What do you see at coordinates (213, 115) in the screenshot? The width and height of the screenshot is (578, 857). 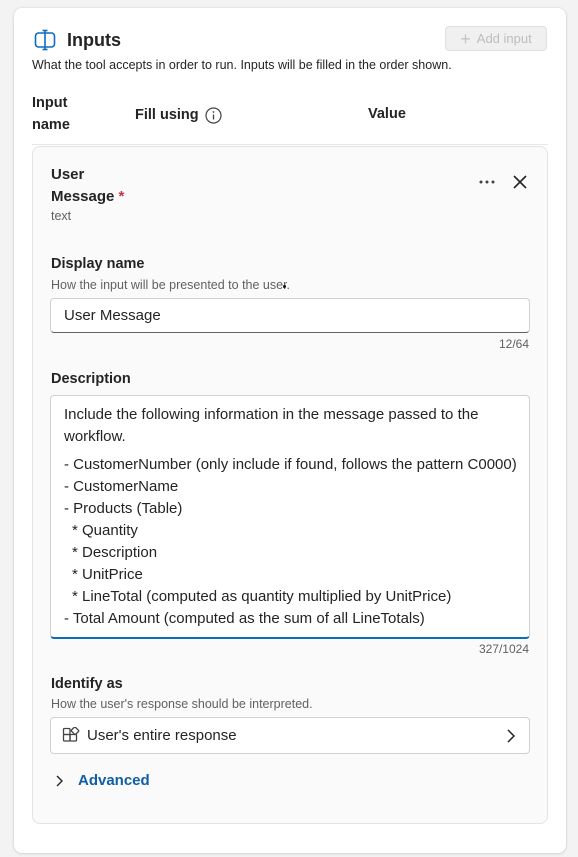 I see `info-icon` at bounding box center [213, 115].